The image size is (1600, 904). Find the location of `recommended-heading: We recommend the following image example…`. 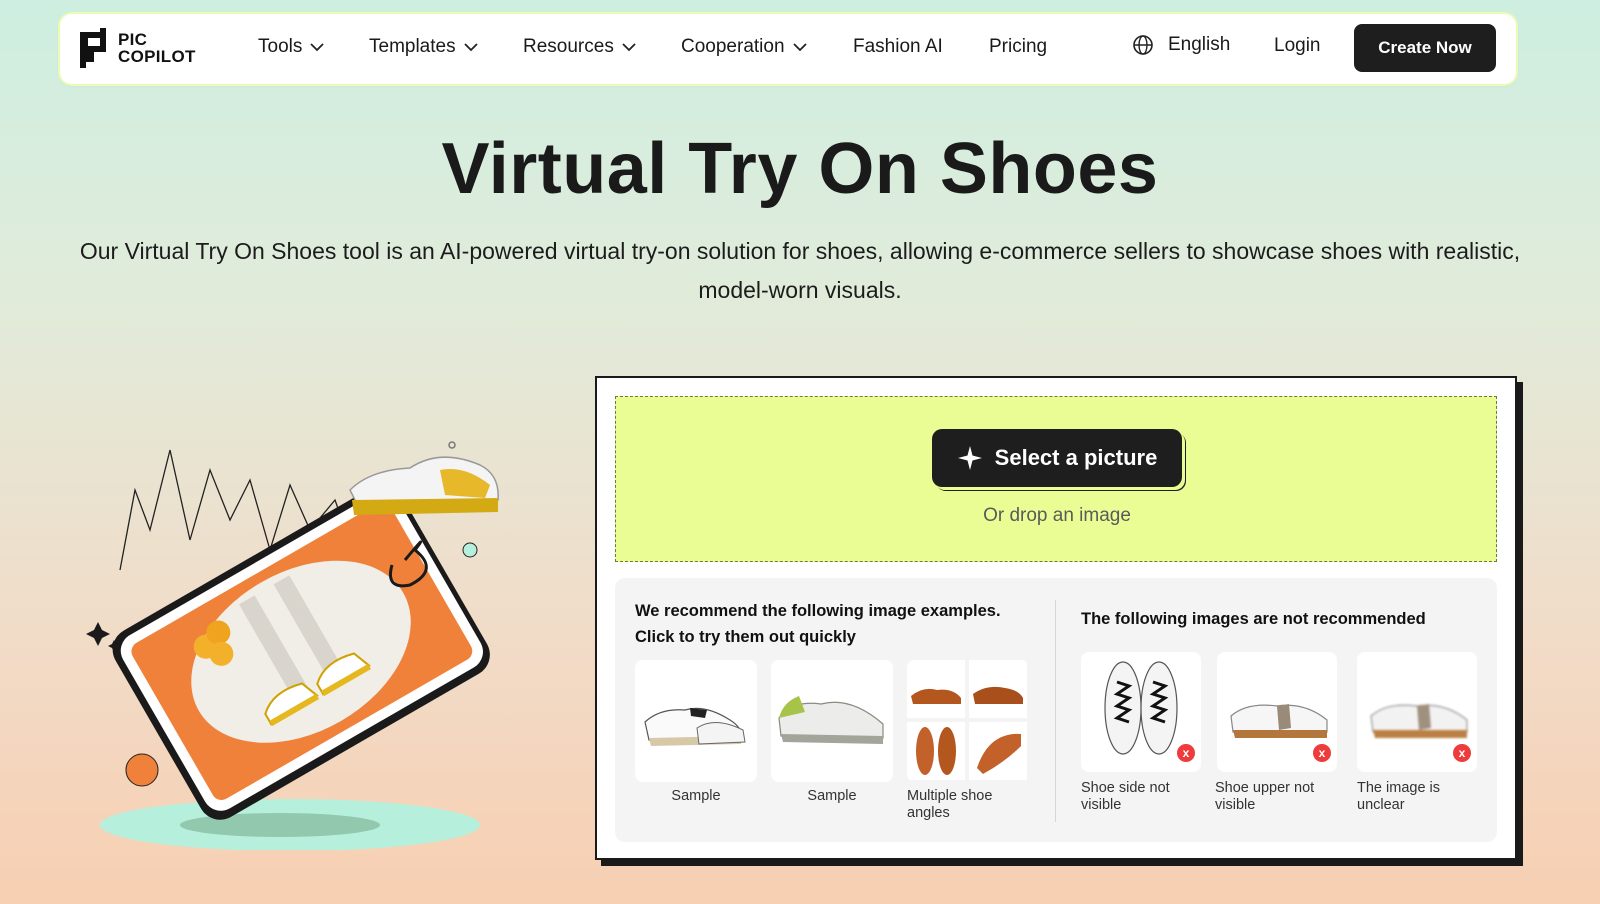

recommended-heading: We recommend the following image example… is located at coordinates (818, 624).